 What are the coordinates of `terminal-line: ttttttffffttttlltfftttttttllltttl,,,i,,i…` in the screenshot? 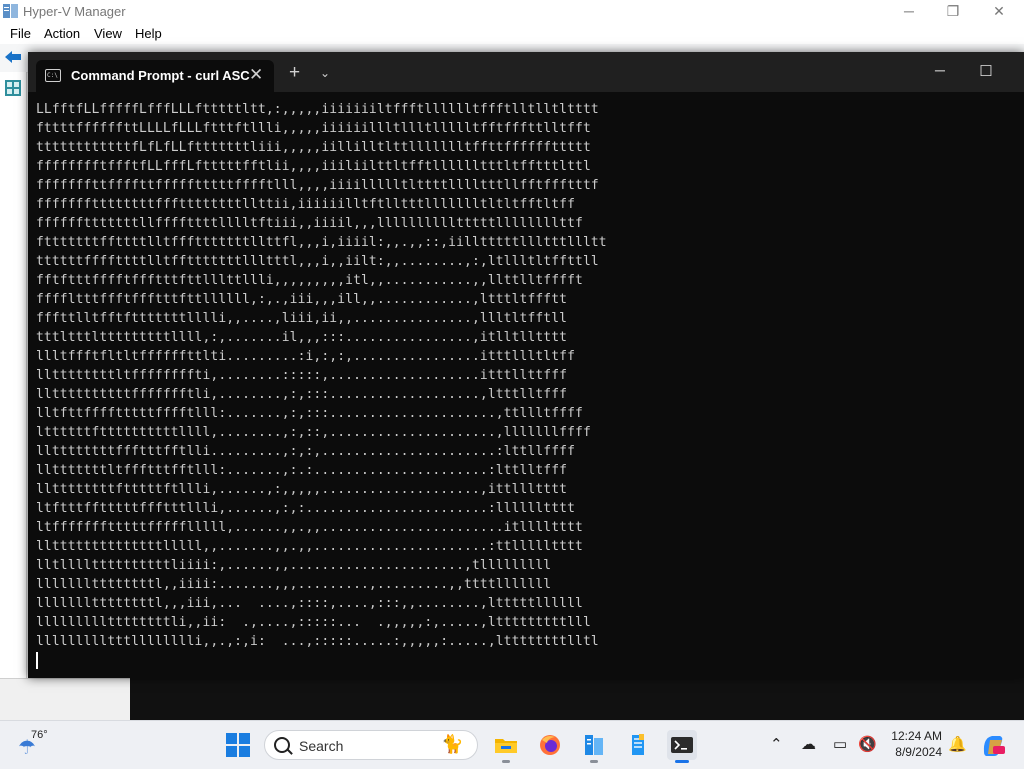 It's located at (317, 261).